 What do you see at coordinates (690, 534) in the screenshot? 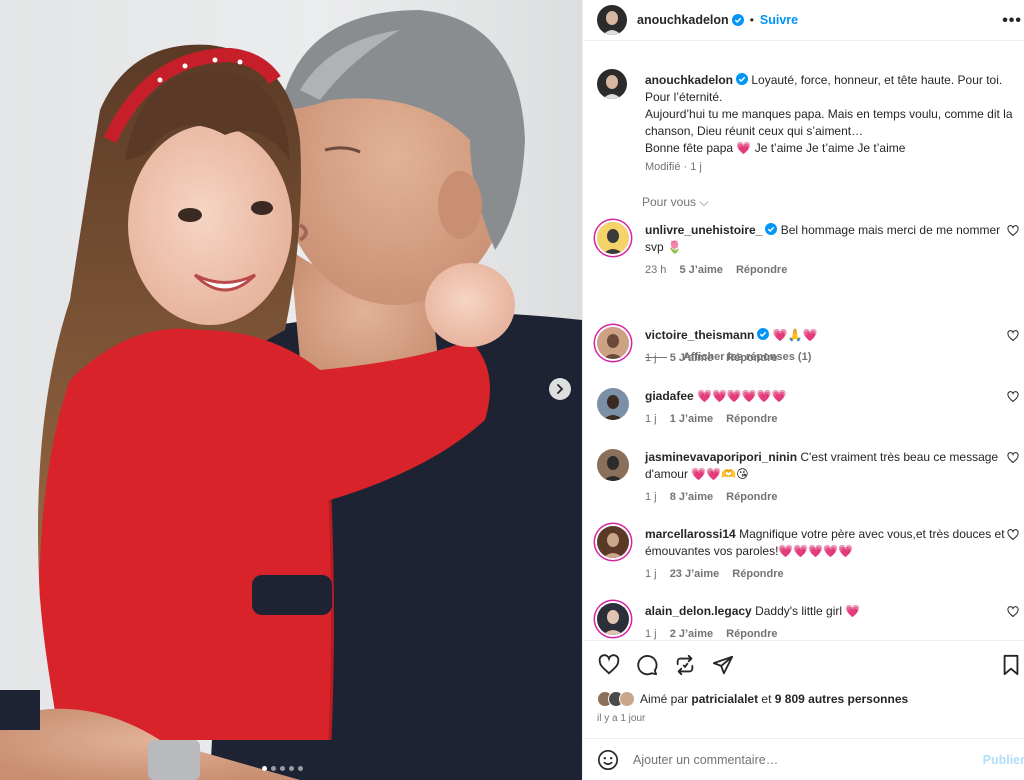
I see `commenter-username: marcellarossi14` at bounding box center [690, 534].